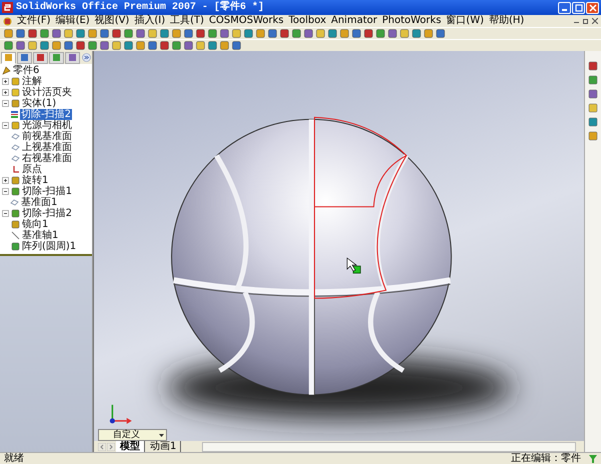 The height and width of the screenshot is (464, 601). Describe the element at coordinates (352, 264) in the screenshot. I see `cursor-icon` at that location.